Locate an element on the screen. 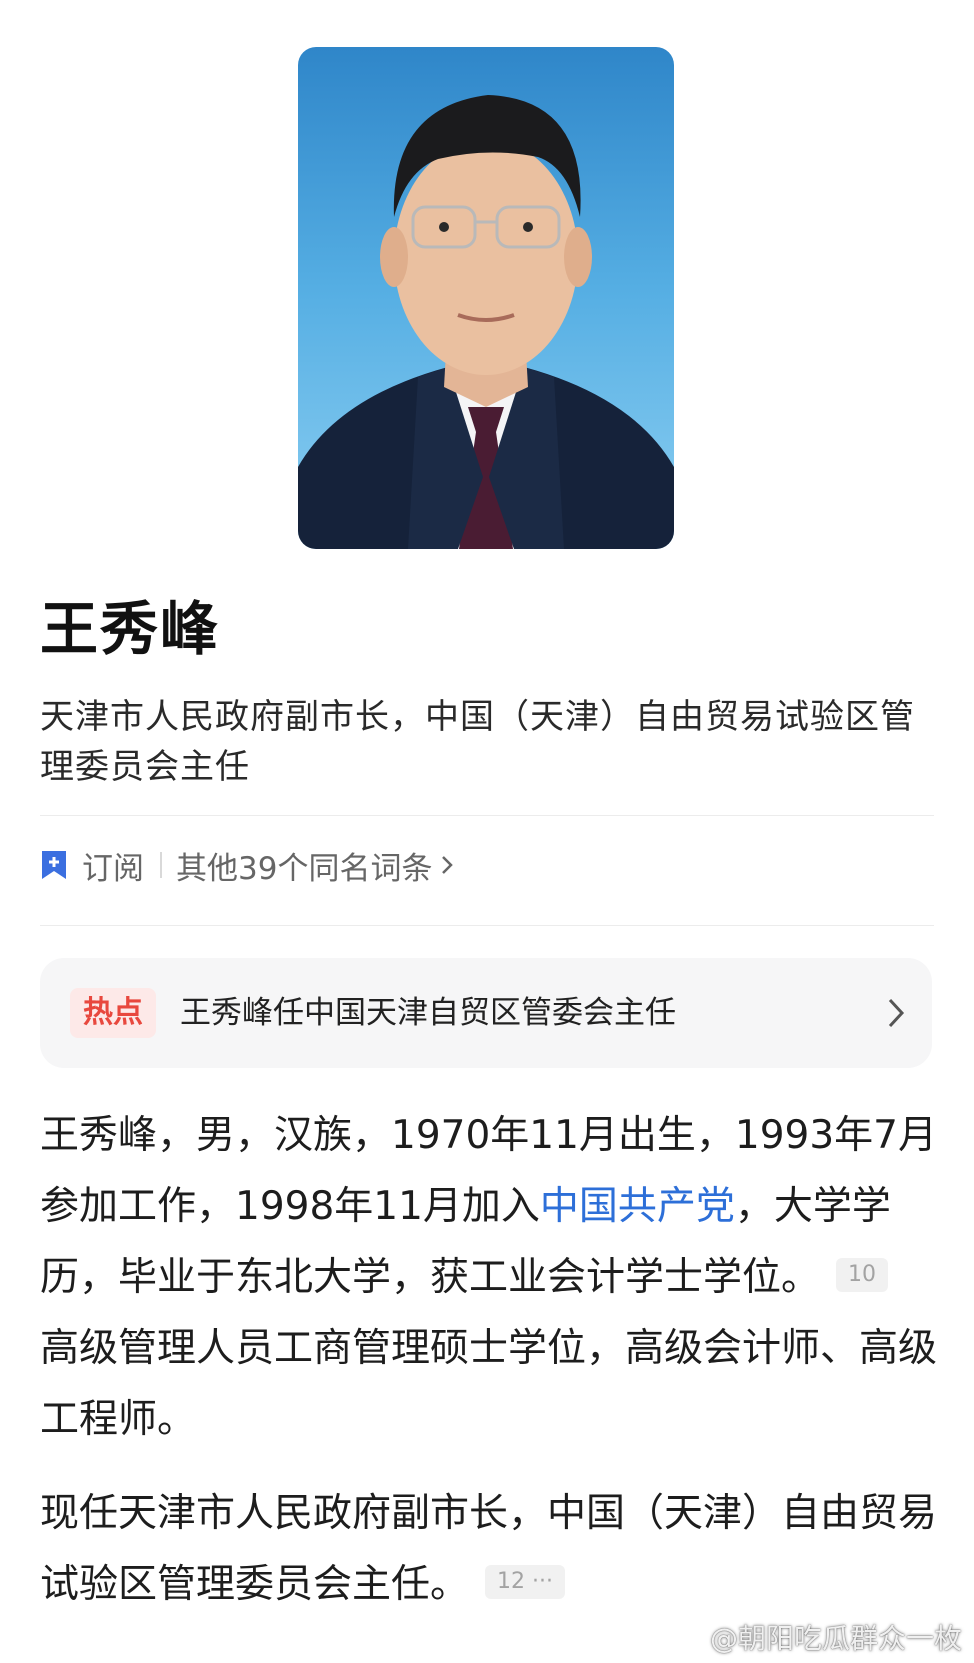  same-name-entries-link: 其他39个同名词条 is located at coordinates (304, 865).